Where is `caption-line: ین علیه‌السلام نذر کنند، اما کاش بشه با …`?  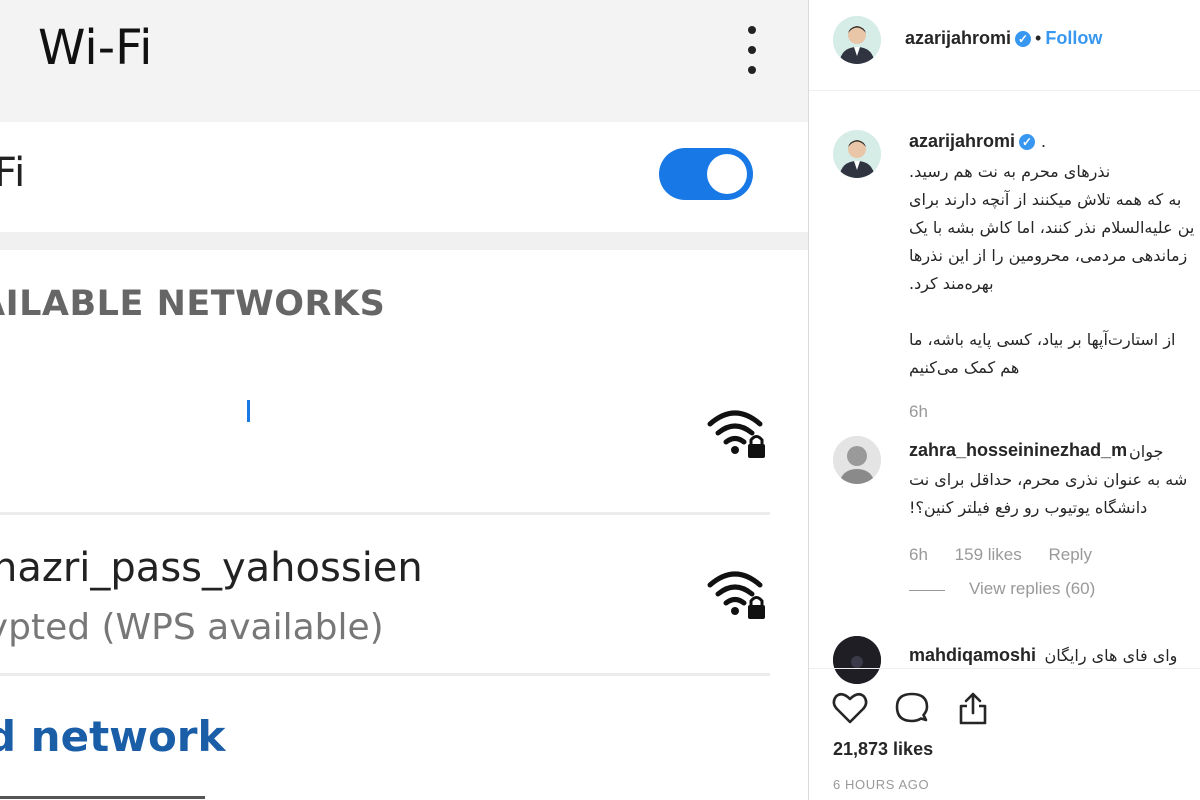
caption-line: ین علیه‌السلام نذر کنند، اما کاش بشه با … is located at coordinates (1052, 227).